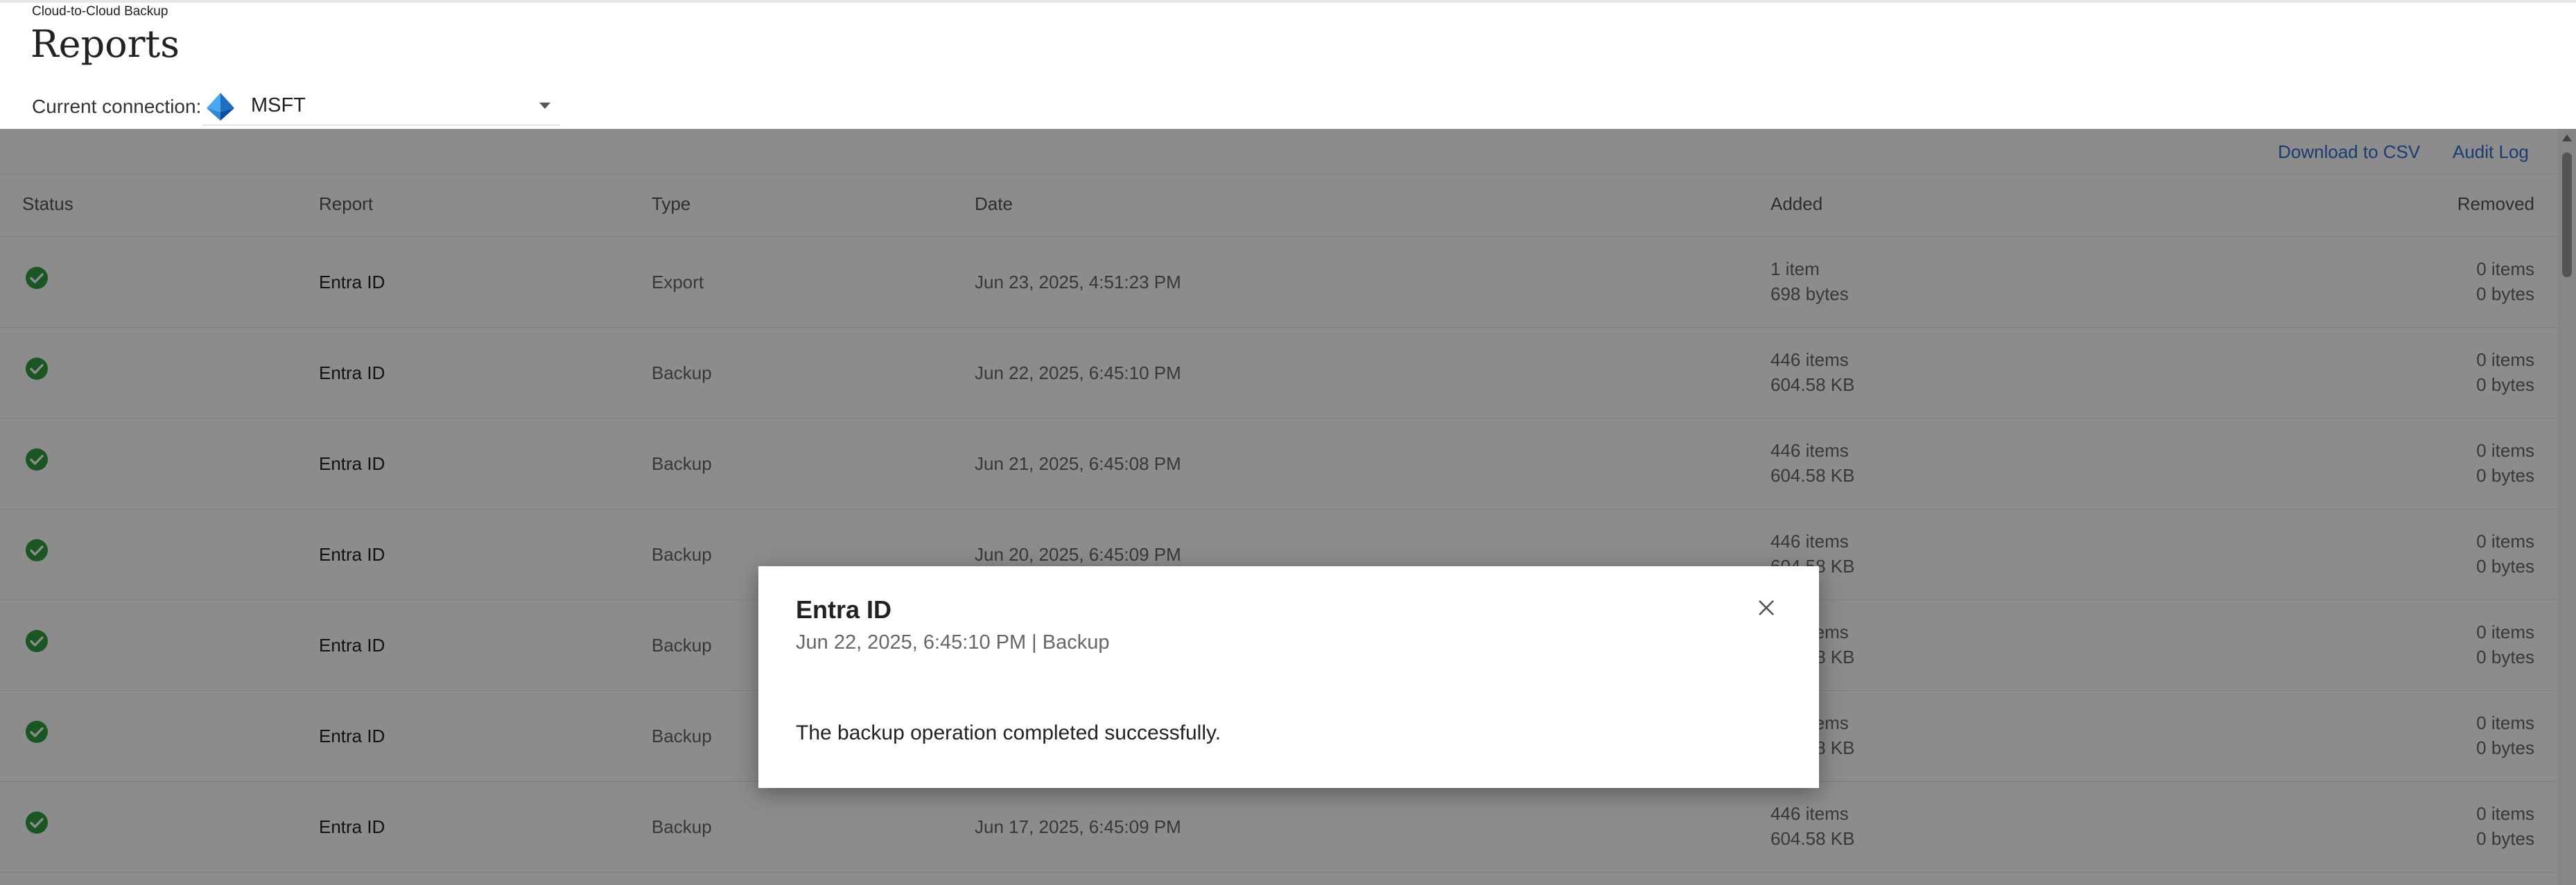  Describe the element at coordinates (1766, 608) in the screenshot. I see `close-icon` at that location.